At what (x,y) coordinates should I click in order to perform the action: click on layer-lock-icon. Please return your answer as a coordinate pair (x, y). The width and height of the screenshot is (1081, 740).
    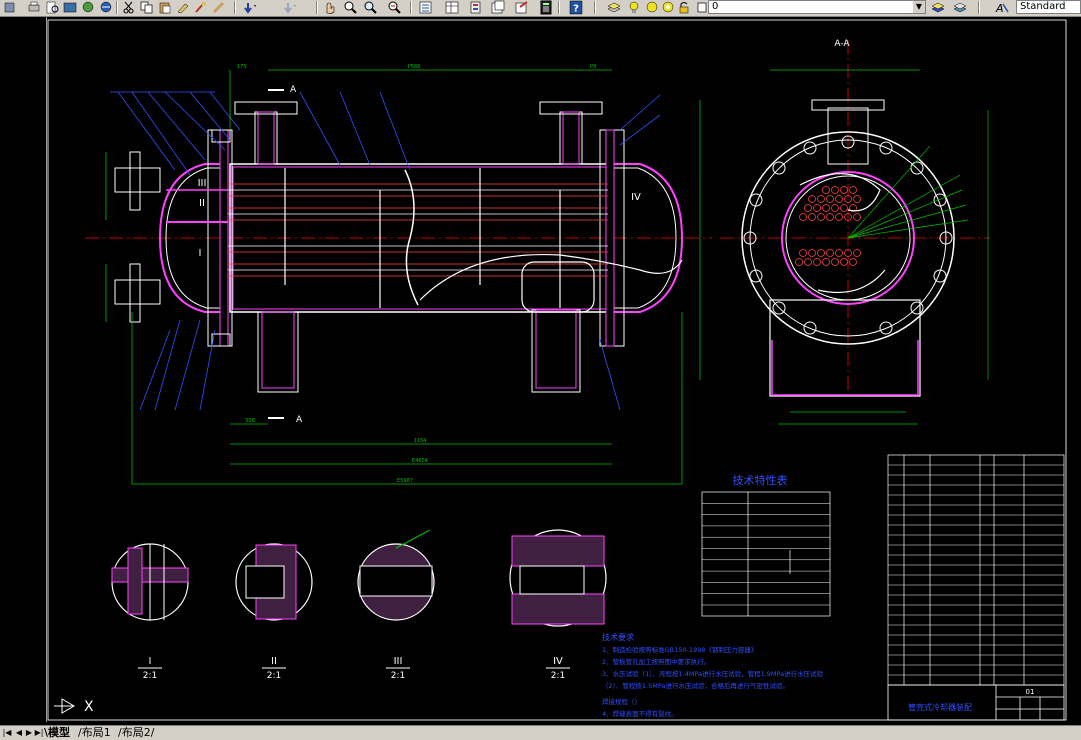
    Looking at the image, I should click on (684, 7).